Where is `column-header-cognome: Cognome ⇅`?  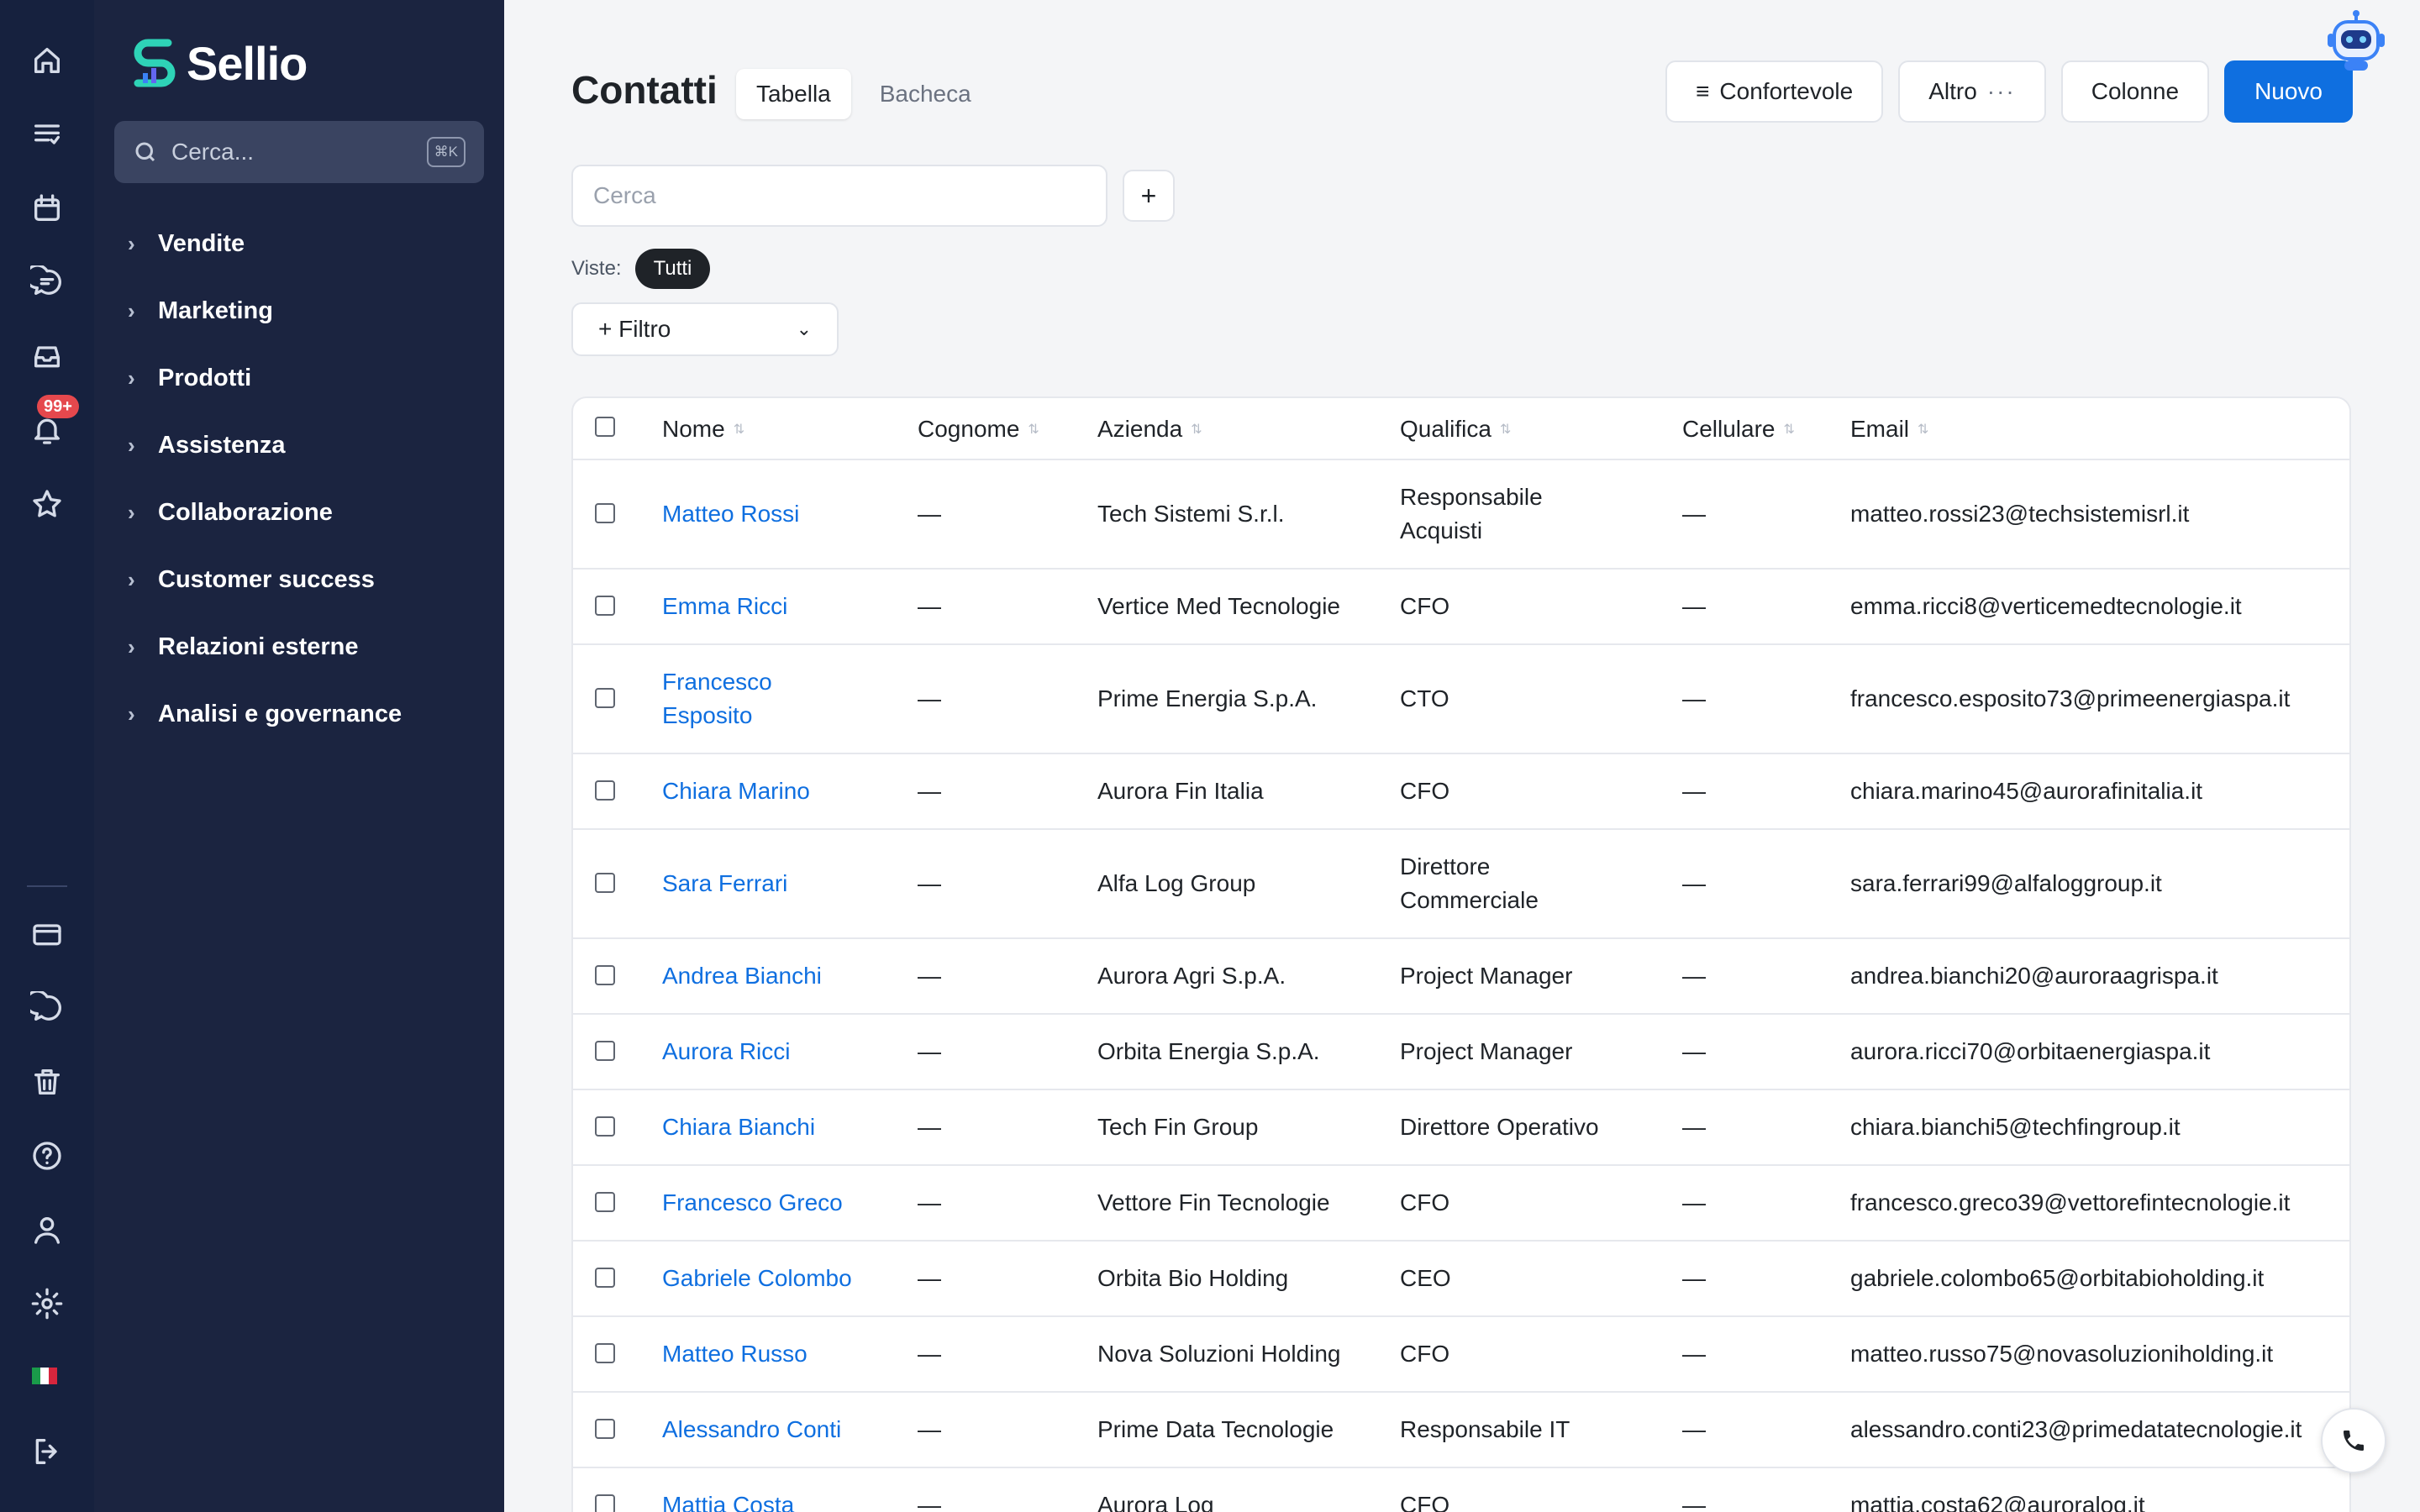 column-header-cognome: Cognome ⇅ is located at coordinates (978, 429).